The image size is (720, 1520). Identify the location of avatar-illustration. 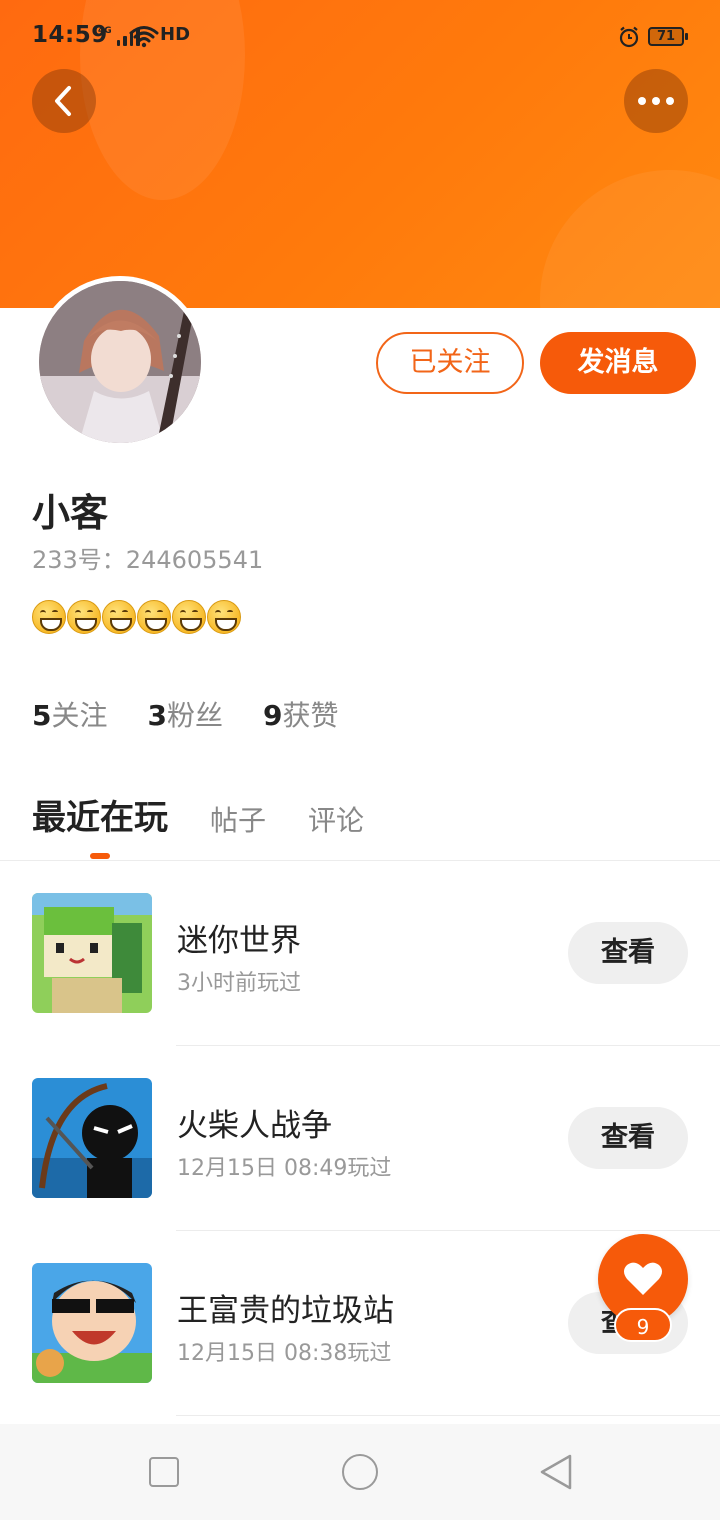
(120, 362).